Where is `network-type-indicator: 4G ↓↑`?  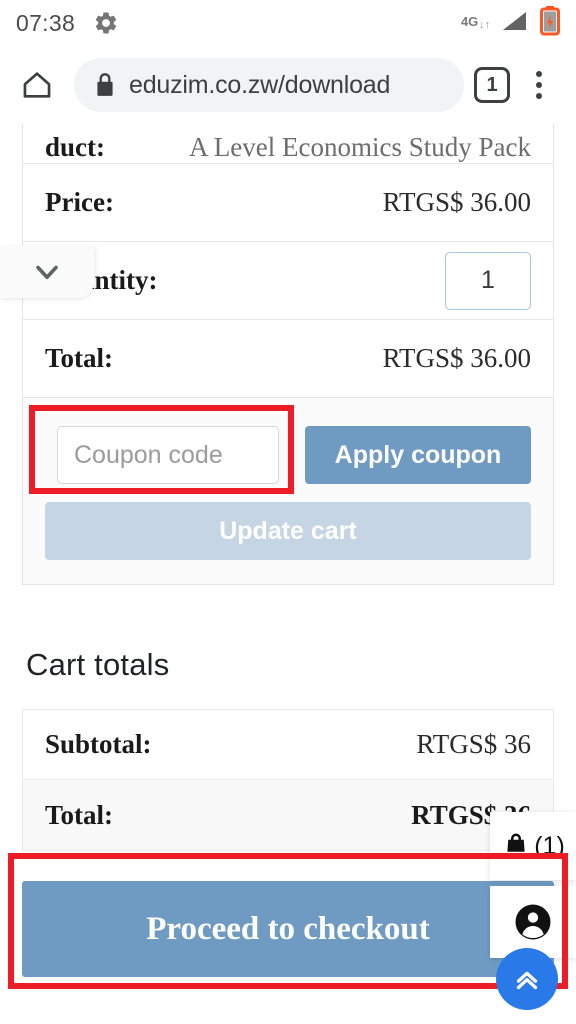
network-type-indicator: 4G ↓↑ is located at coordinates (475, 23).